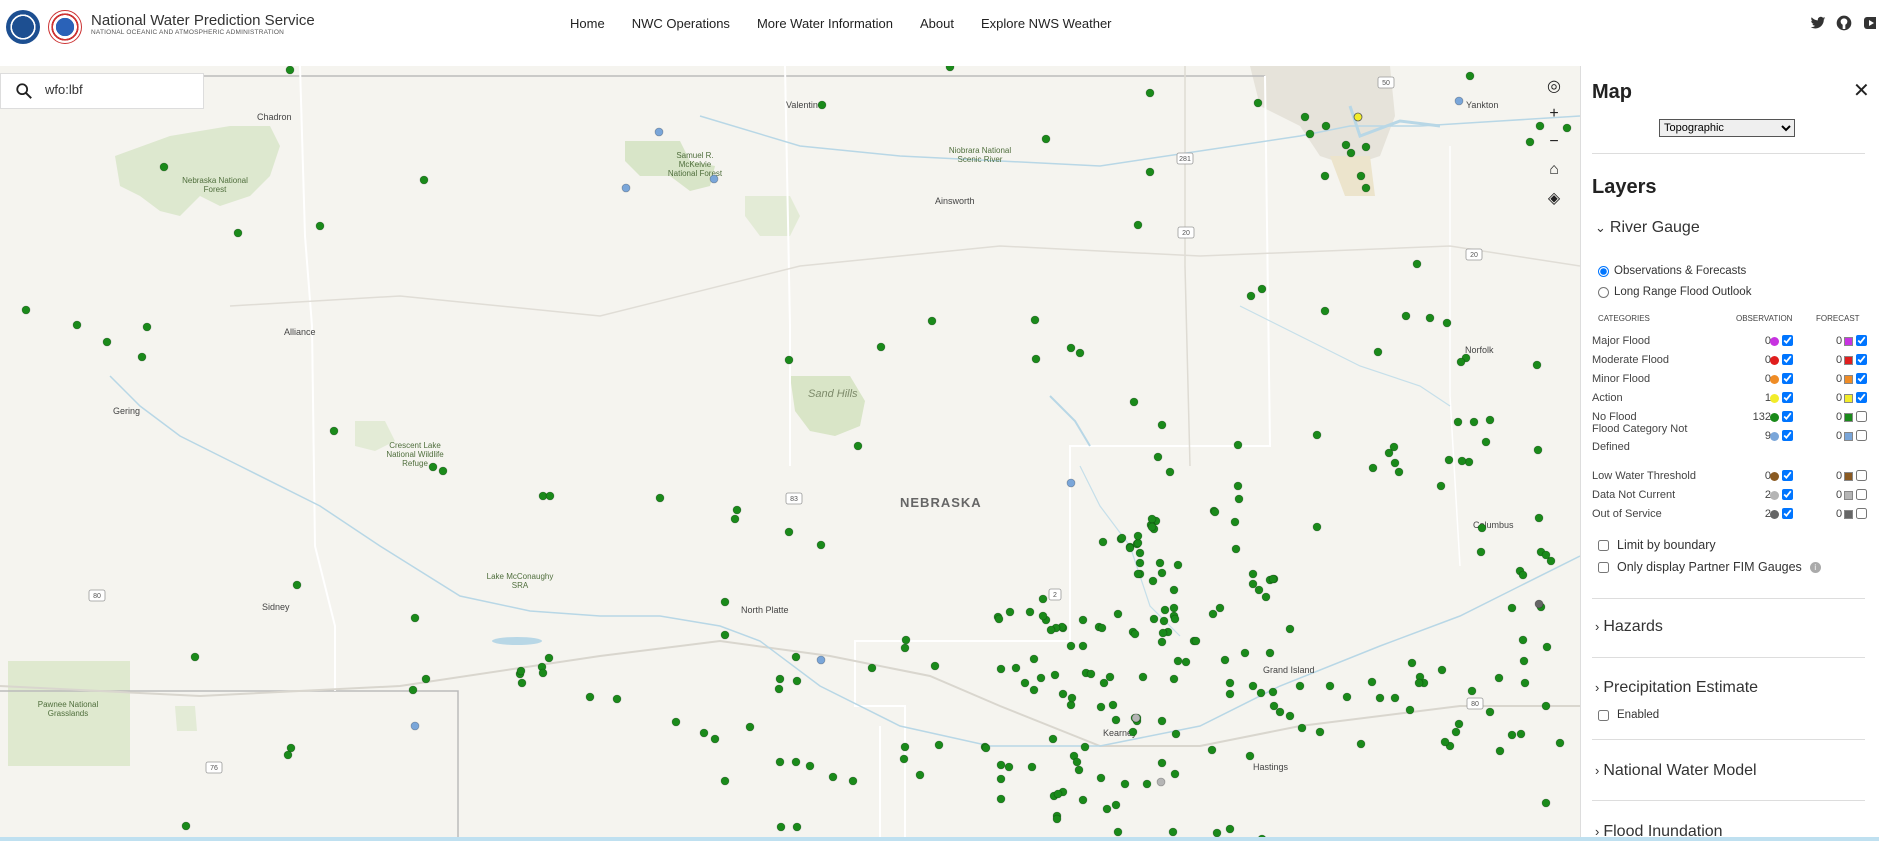 This screenshot has height=841, width=1879. I want to click on nav-about: About, so click(937, 23).